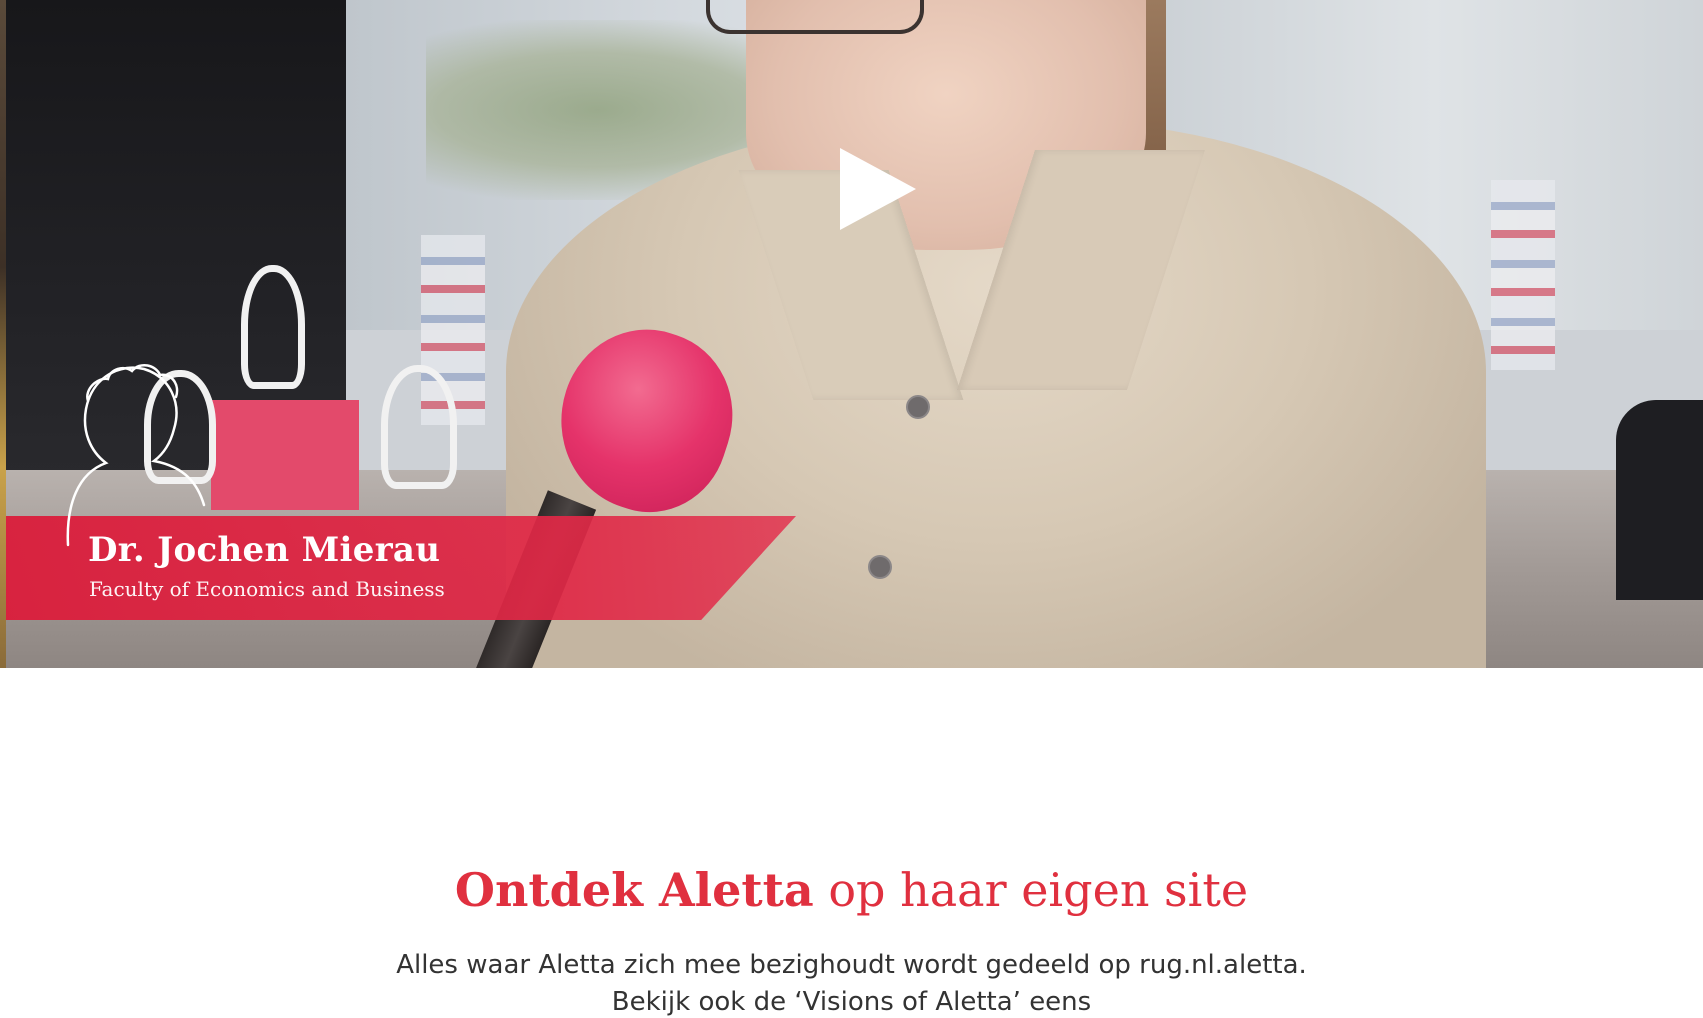 This screenshot has width=1703, height=1018. What do you see at coordinates (1038, 890) in the screenshot?
I see `section-heading-rest: op haar eigen site` at bounding box center [1038, 890].